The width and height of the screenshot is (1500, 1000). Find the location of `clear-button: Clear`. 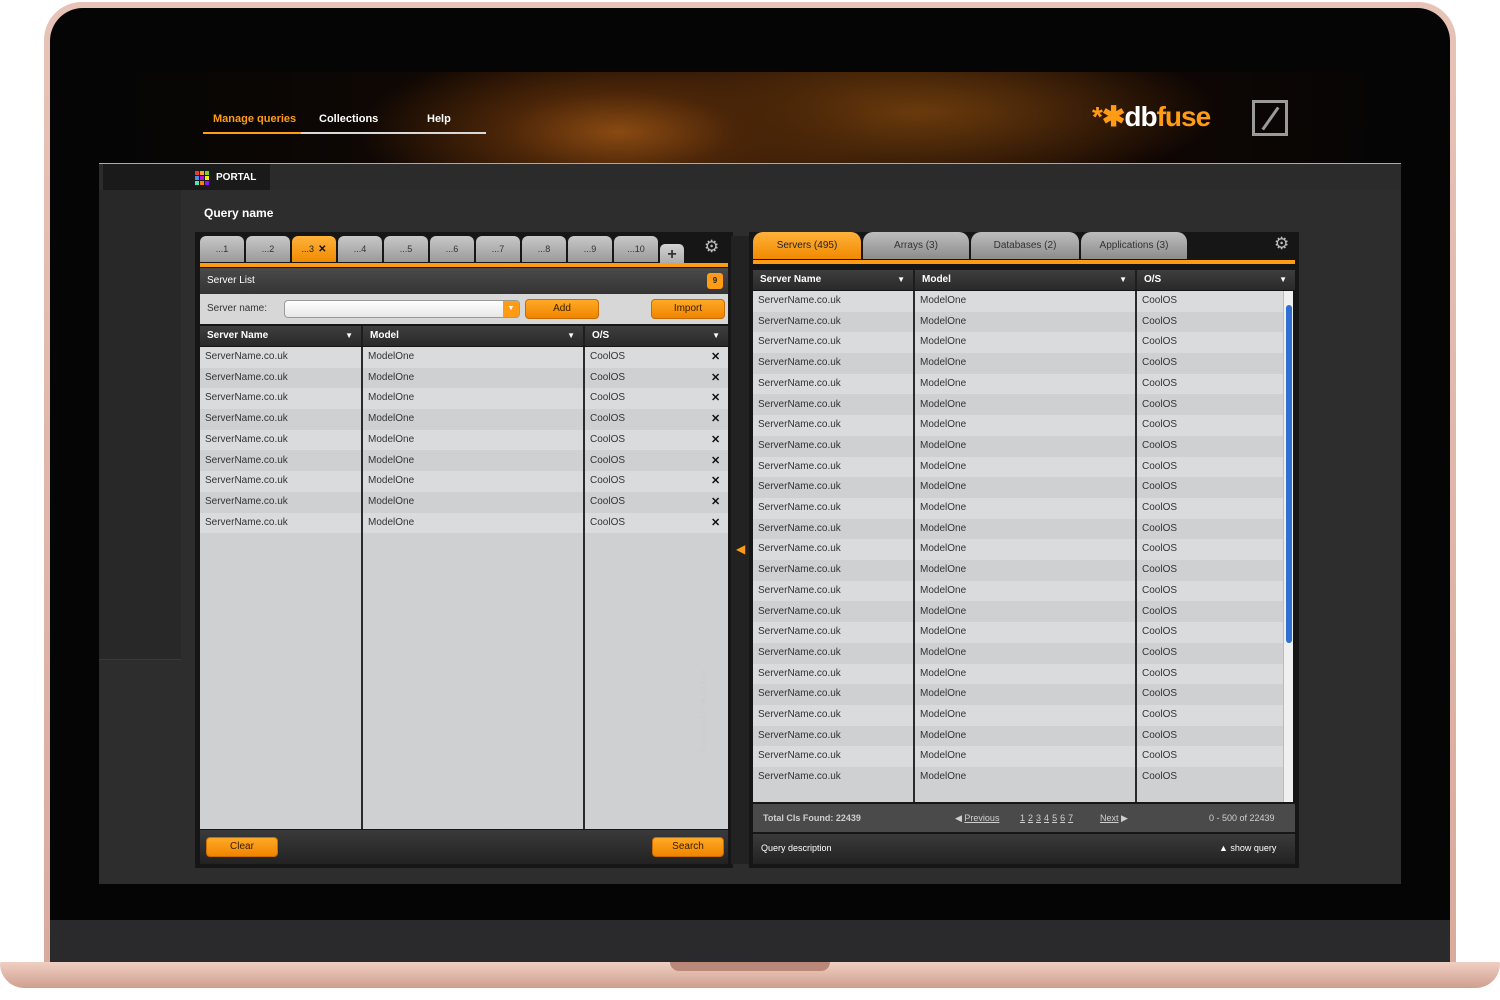

clear-button: Clear is located at coordinates (242, 847).